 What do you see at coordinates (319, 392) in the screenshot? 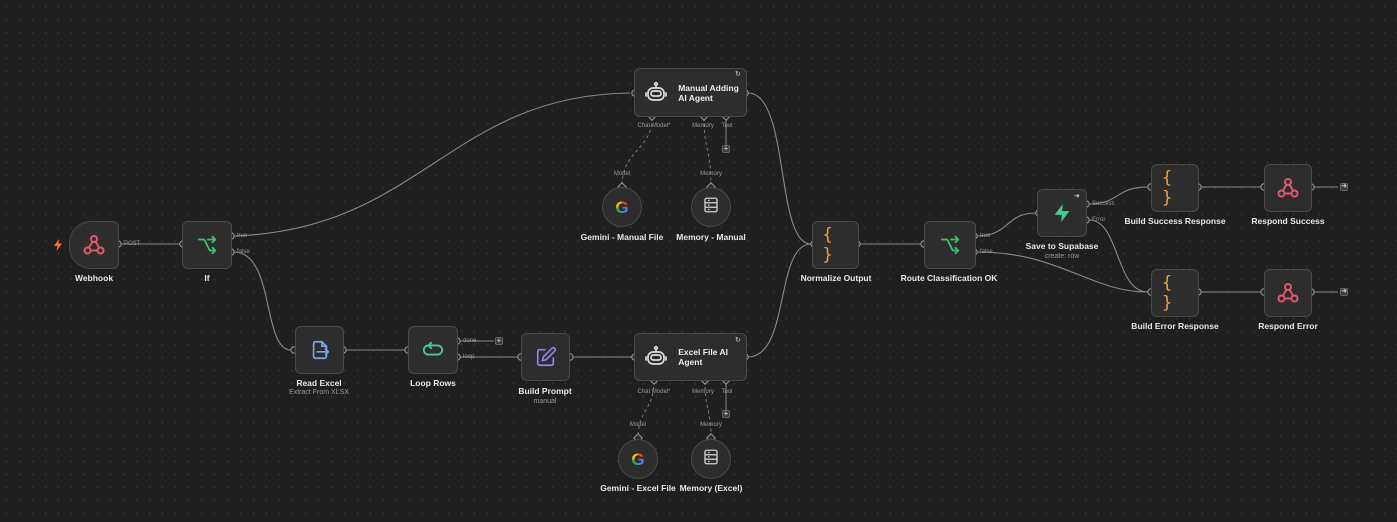
I see `read-excel-subtitle: Extract From XLSX` at bounding box center [319, 392].